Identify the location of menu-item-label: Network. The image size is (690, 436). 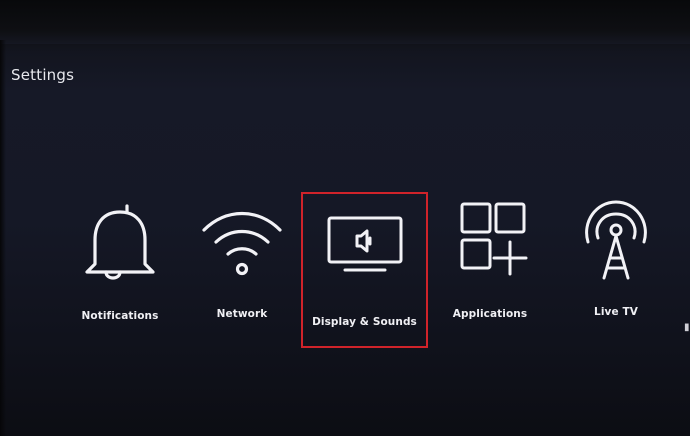
(242, 314).